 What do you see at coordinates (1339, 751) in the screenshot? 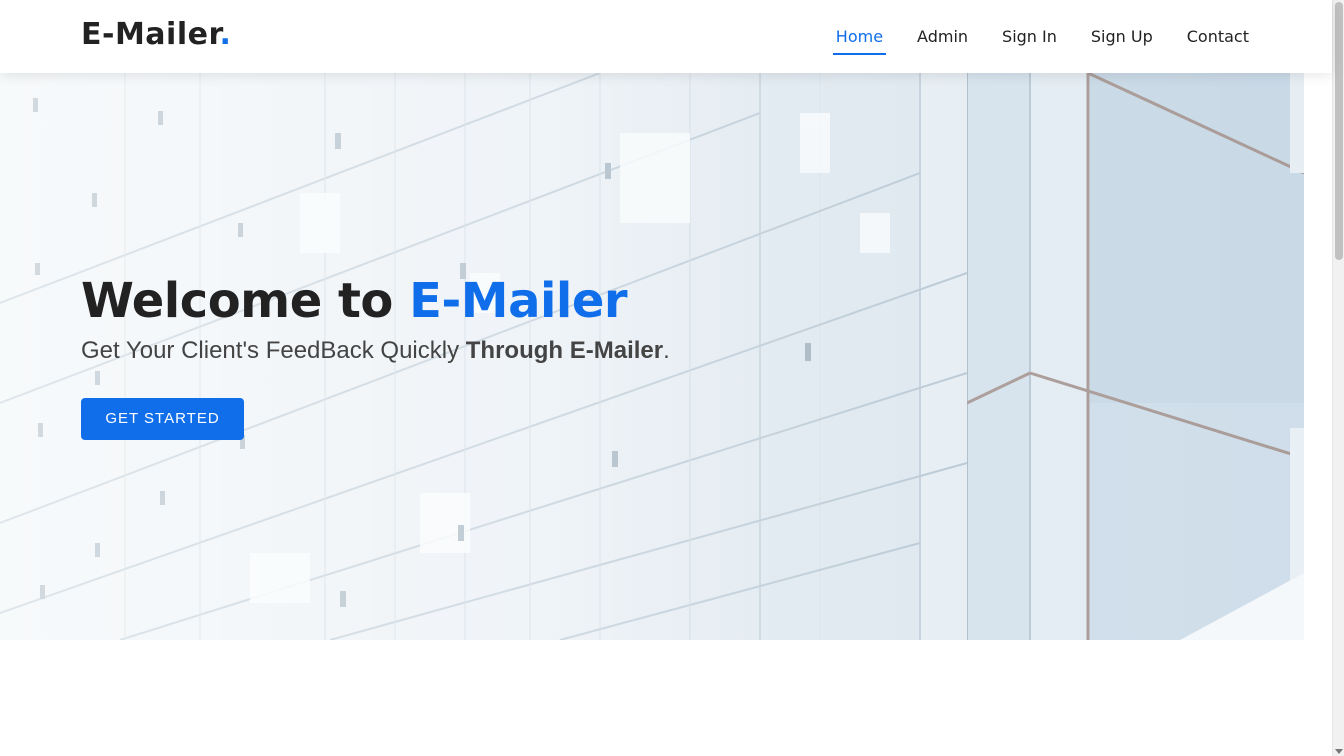
I see `scroll-down-arrow-icon` at bounding box center [1339, 751].